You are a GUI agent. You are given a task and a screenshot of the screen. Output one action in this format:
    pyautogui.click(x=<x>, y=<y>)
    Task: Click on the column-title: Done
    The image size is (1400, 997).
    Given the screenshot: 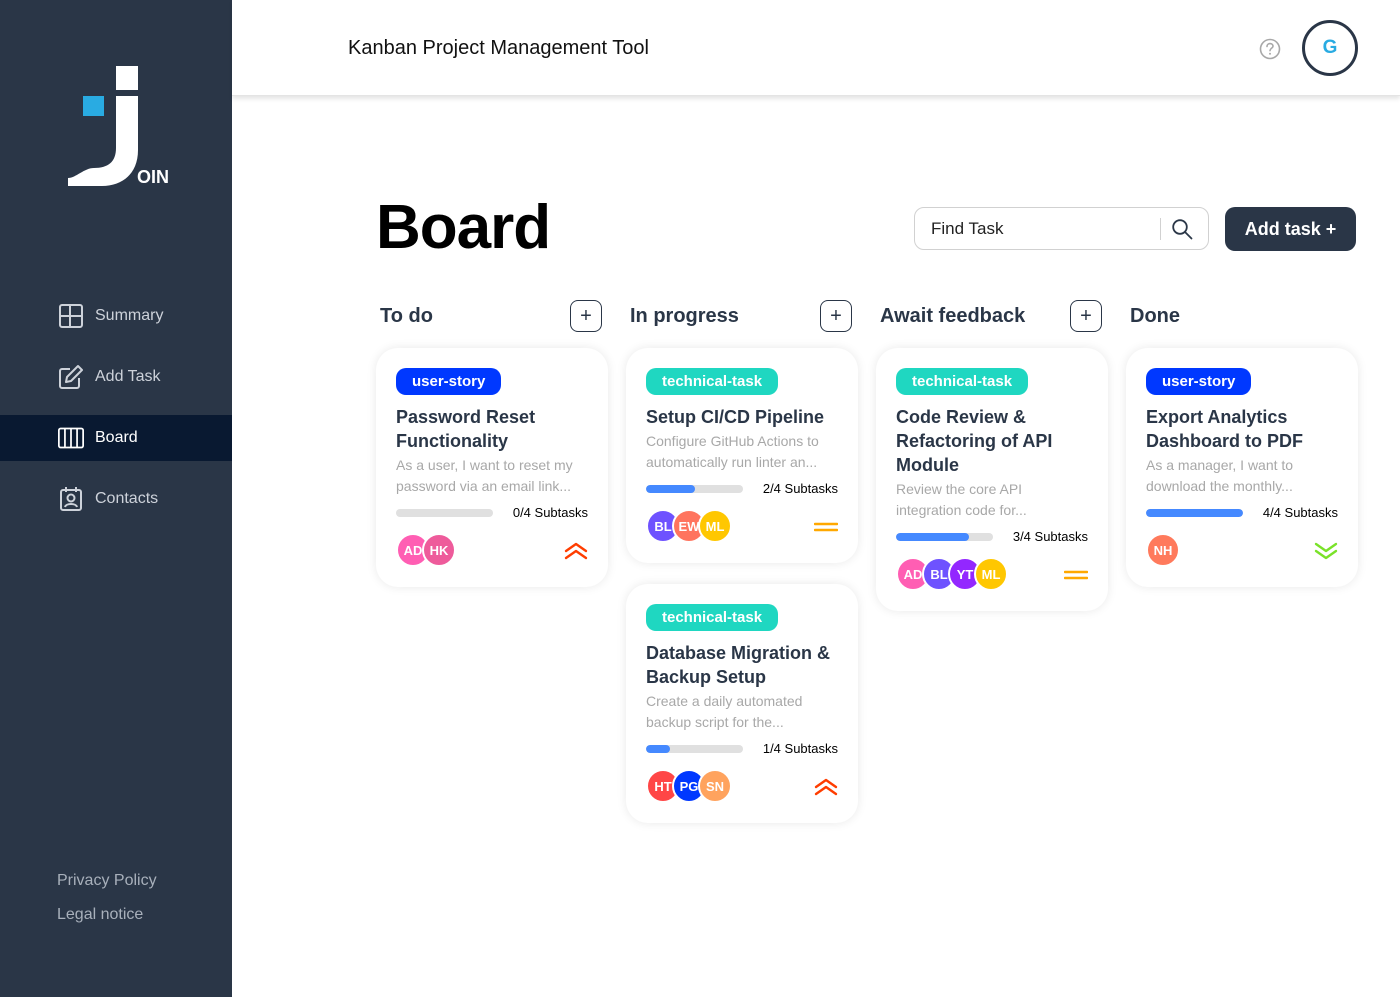 What is the action you would take?
    pyautogui.click(x=1155, y=316)
    